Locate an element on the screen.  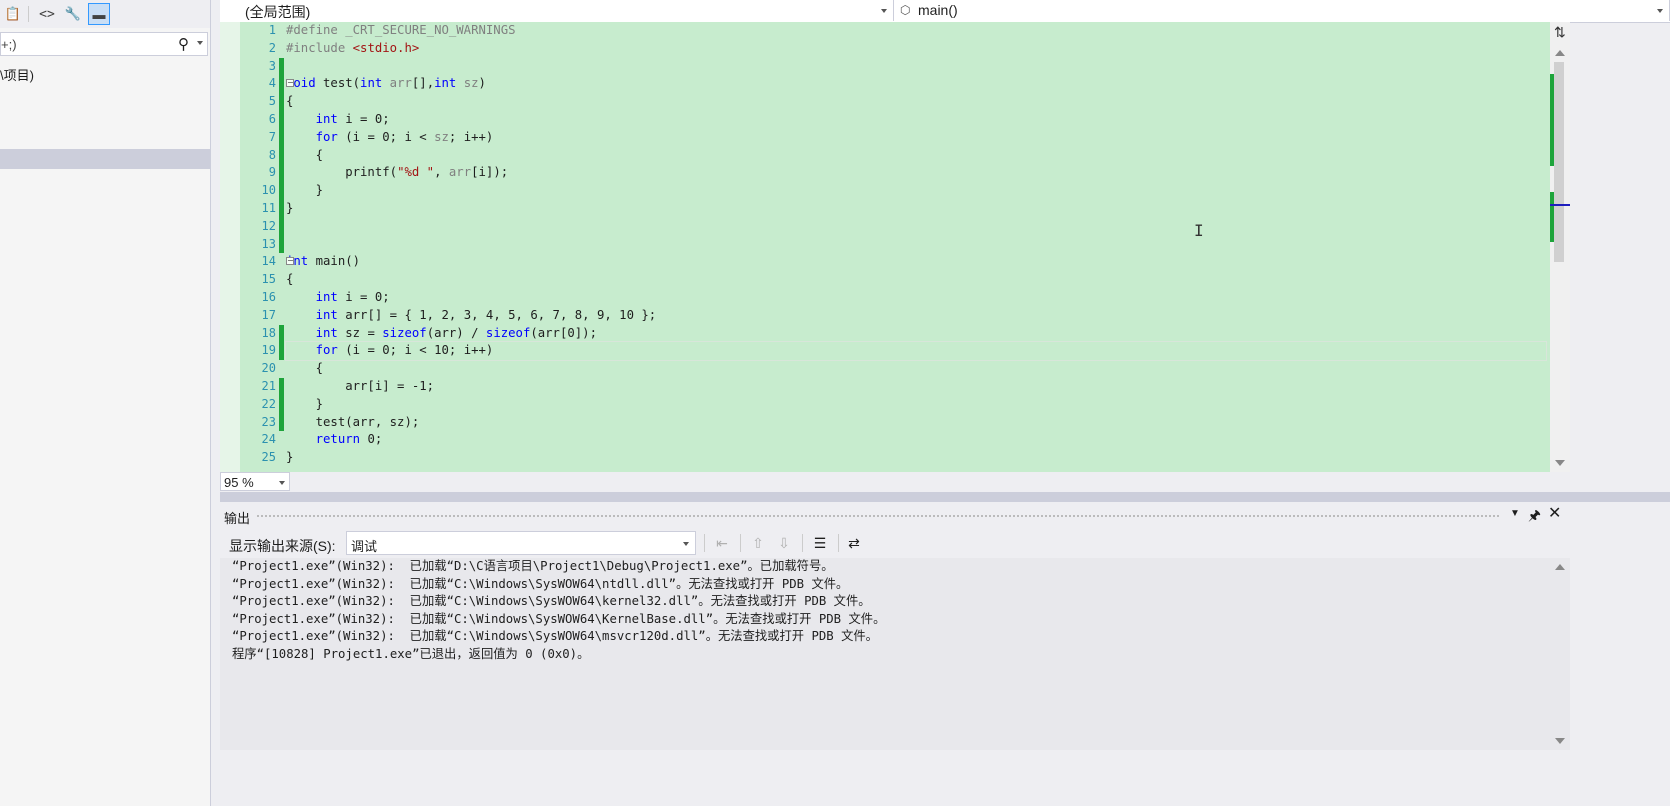
find-message-in-code-icon: ⇤ is located at coordinates (722, 543).